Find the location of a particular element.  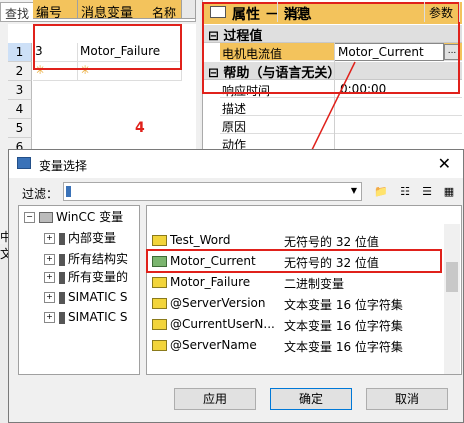

dialog-title: 变量选择 is located at coordinates (63, 166).